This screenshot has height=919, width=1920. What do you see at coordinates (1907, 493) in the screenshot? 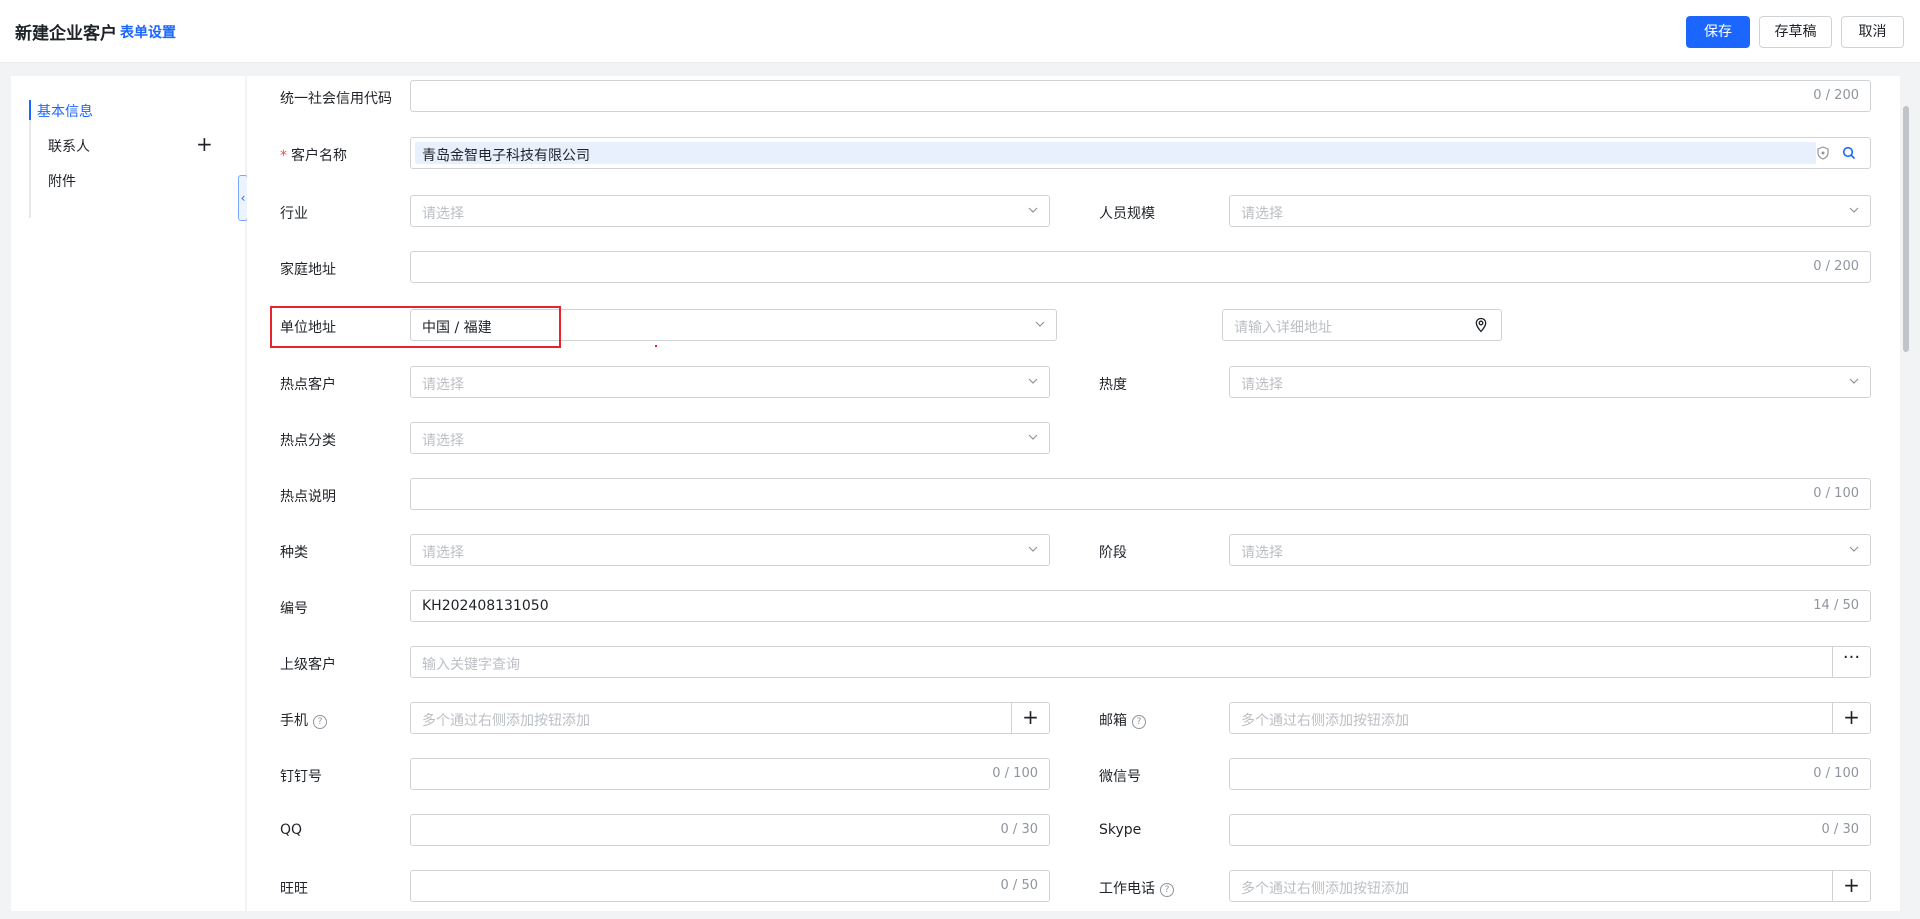
I see `vertical-scrollbar` at bounding box center [1907, 493].